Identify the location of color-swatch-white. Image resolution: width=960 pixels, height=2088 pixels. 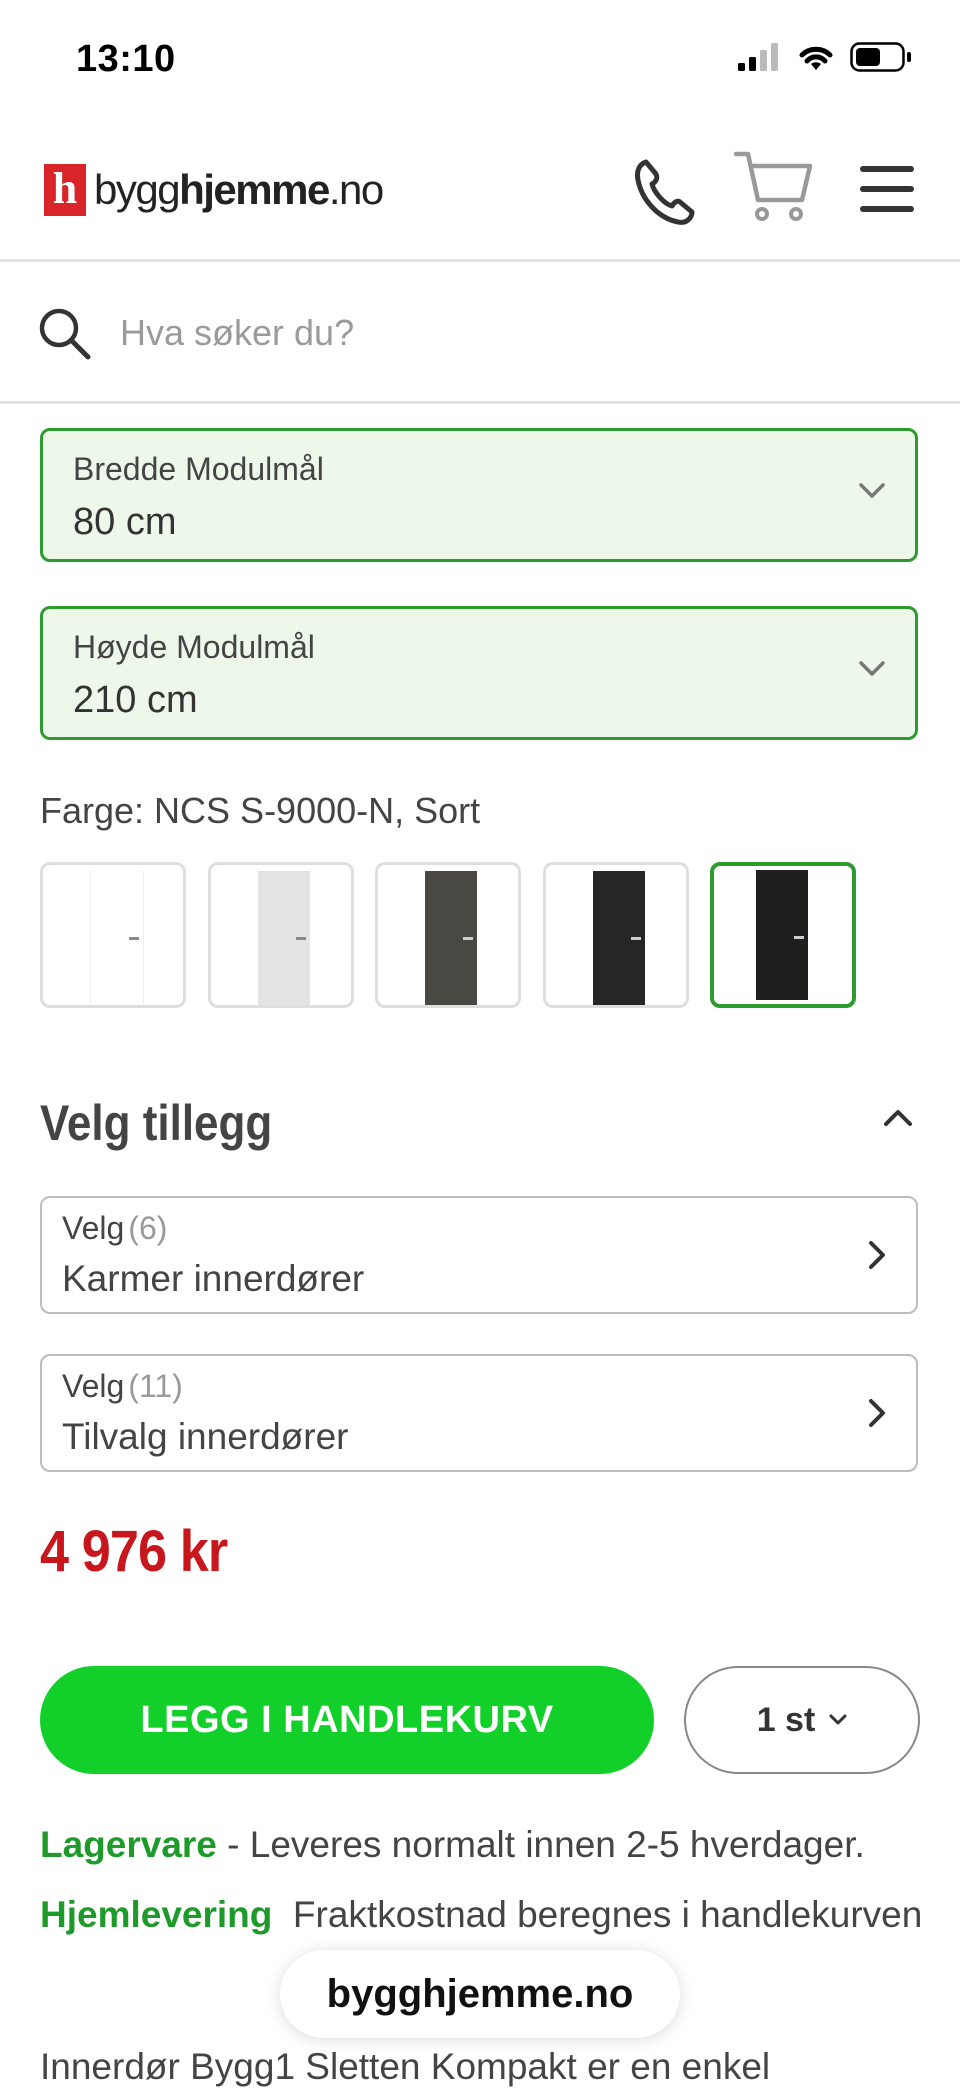
(113, 935).